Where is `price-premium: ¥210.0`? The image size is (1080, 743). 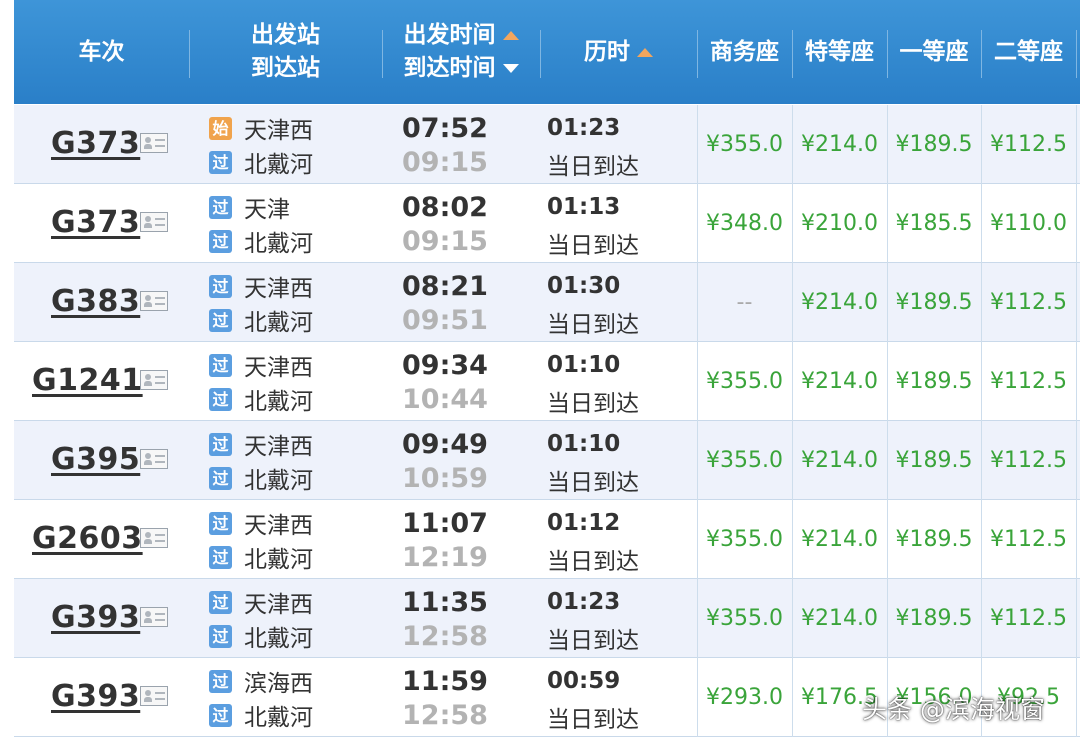
price-premium: ¥210.0 is located at coordinates (839, 224).